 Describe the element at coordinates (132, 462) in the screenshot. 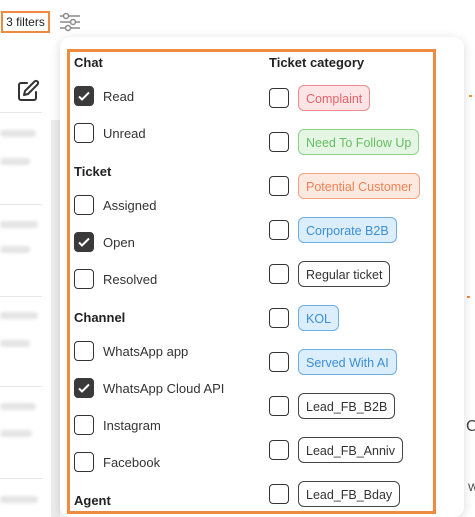

I see `option-label: Facebook` at that location.